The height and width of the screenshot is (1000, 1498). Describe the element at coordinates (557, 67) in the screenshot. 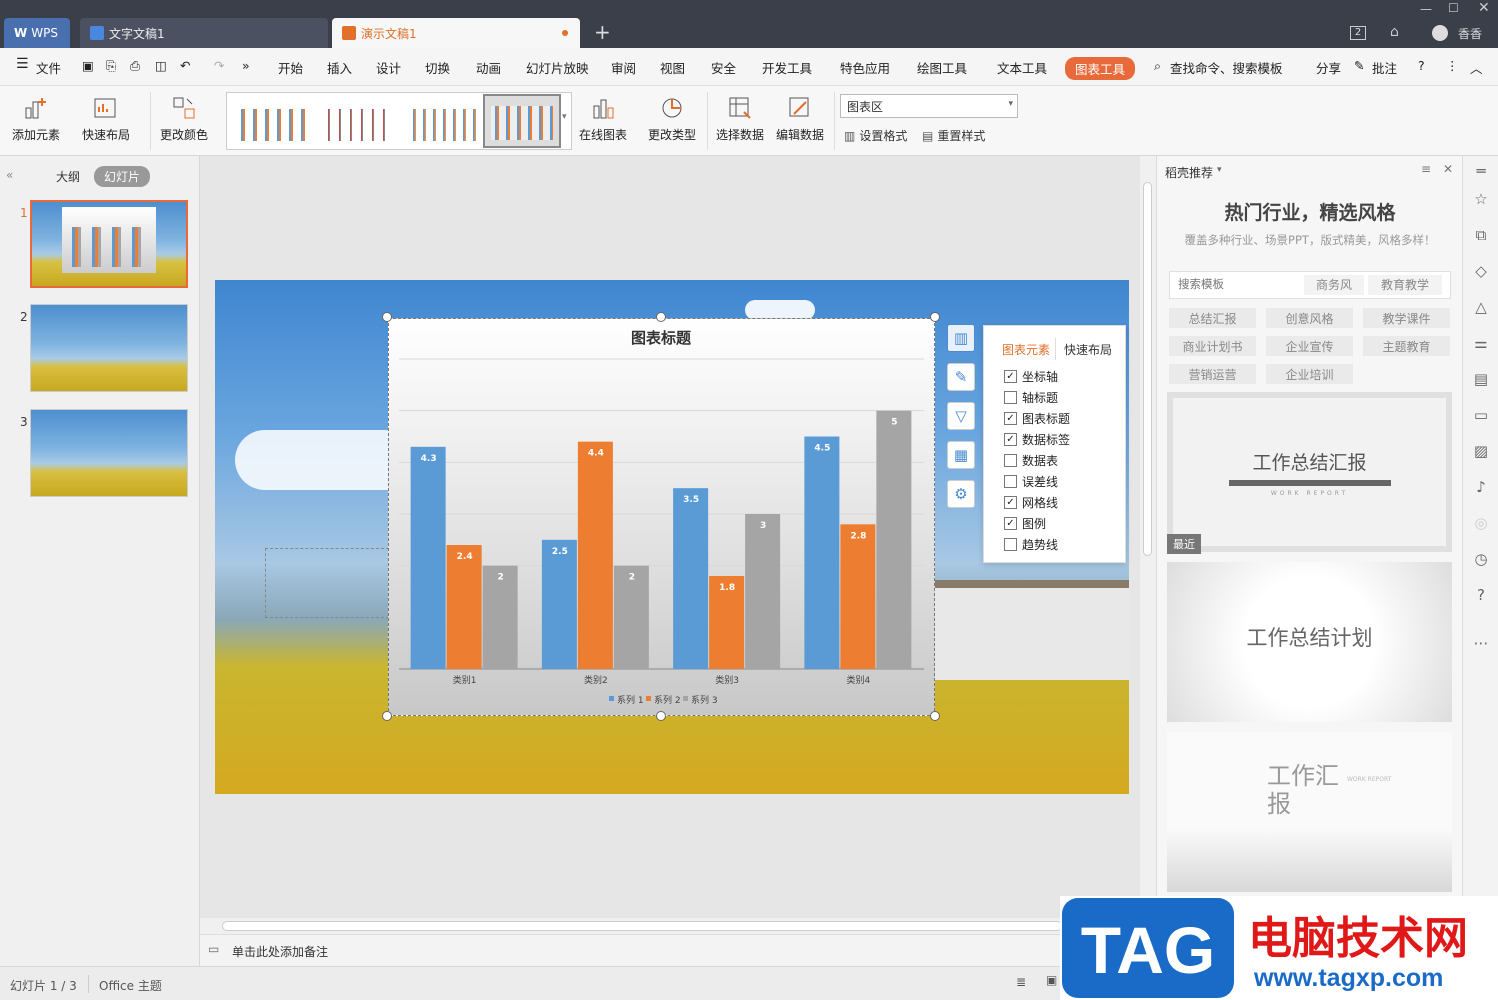

I see `menu-slideshow: 幻灯片放映` at that location.